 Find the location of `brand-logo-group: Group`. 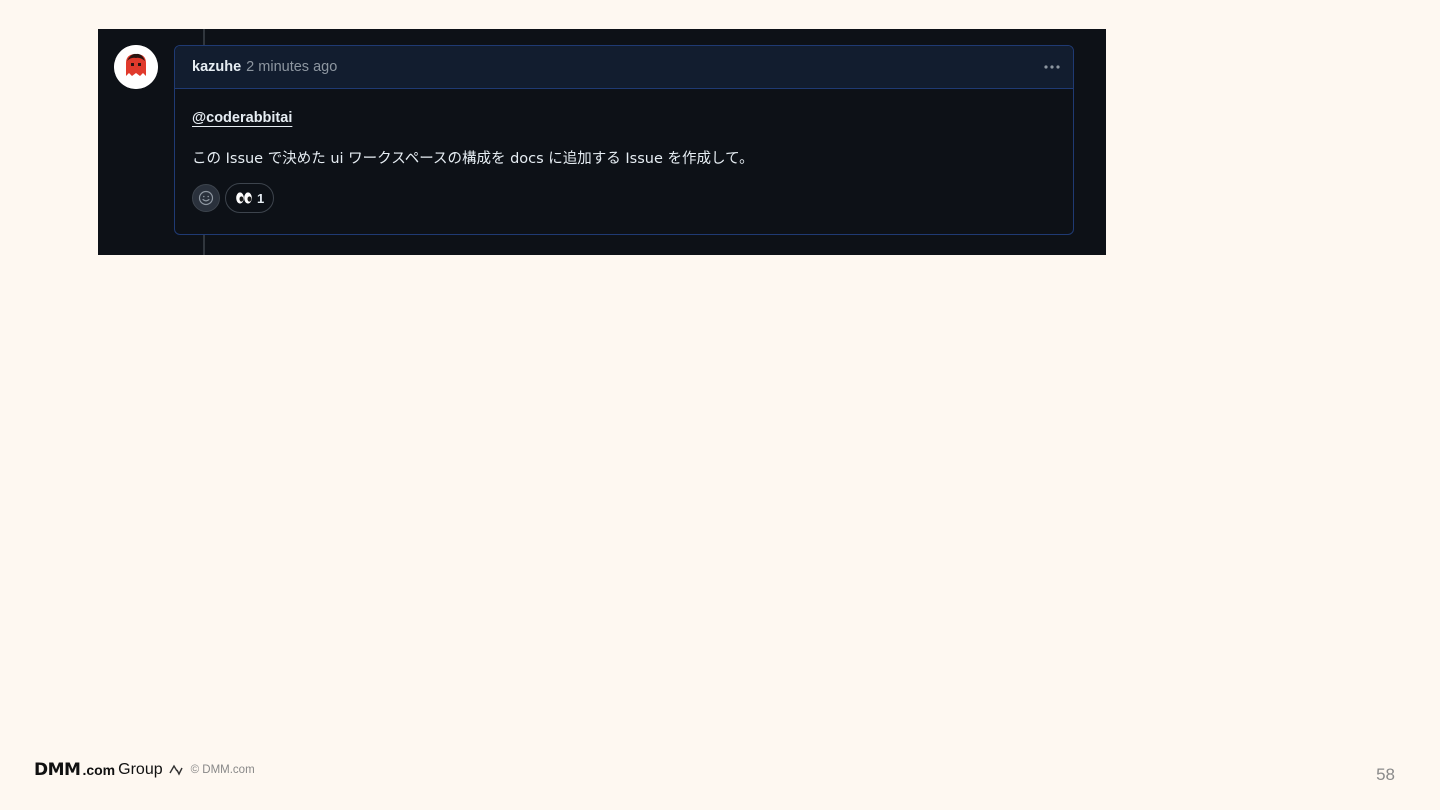

brand-logo-group: Group is located at coordinates (140, 769).